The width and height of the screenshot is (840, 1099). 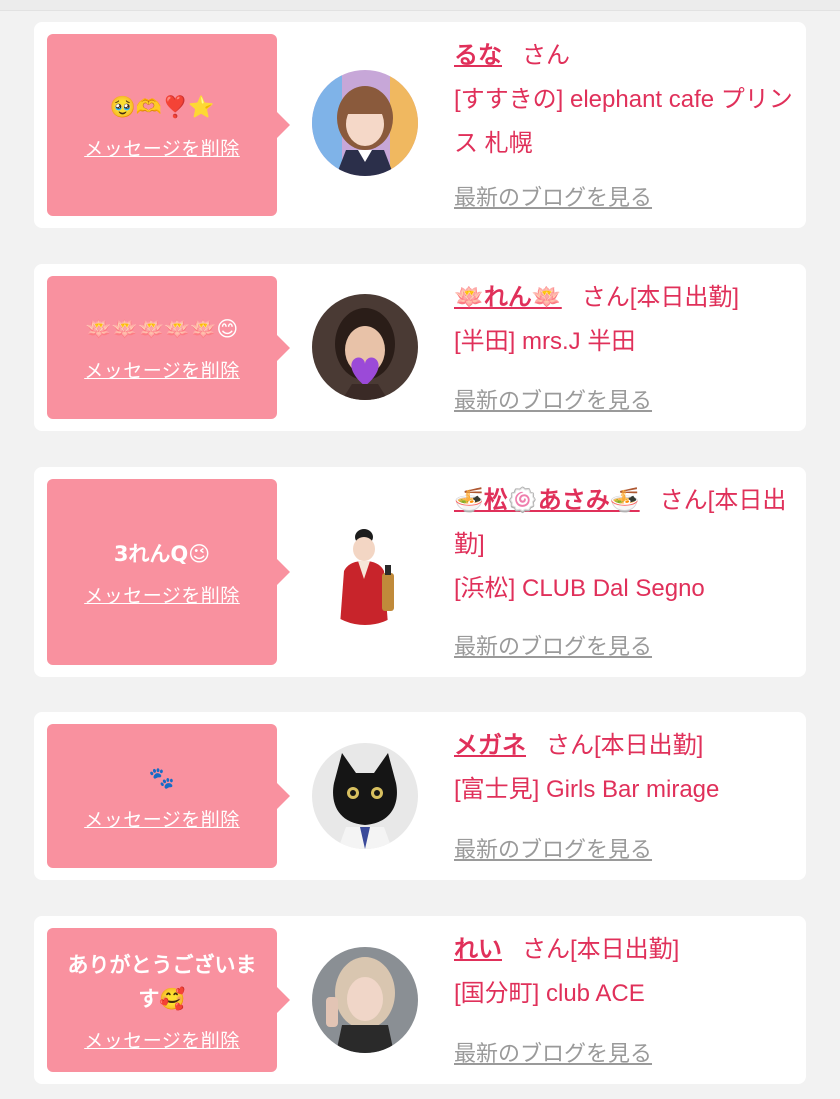 I want to click on message-bubble: 🥹🫶❣️⭐ メッセージを削除, so click(x=168, y=125).